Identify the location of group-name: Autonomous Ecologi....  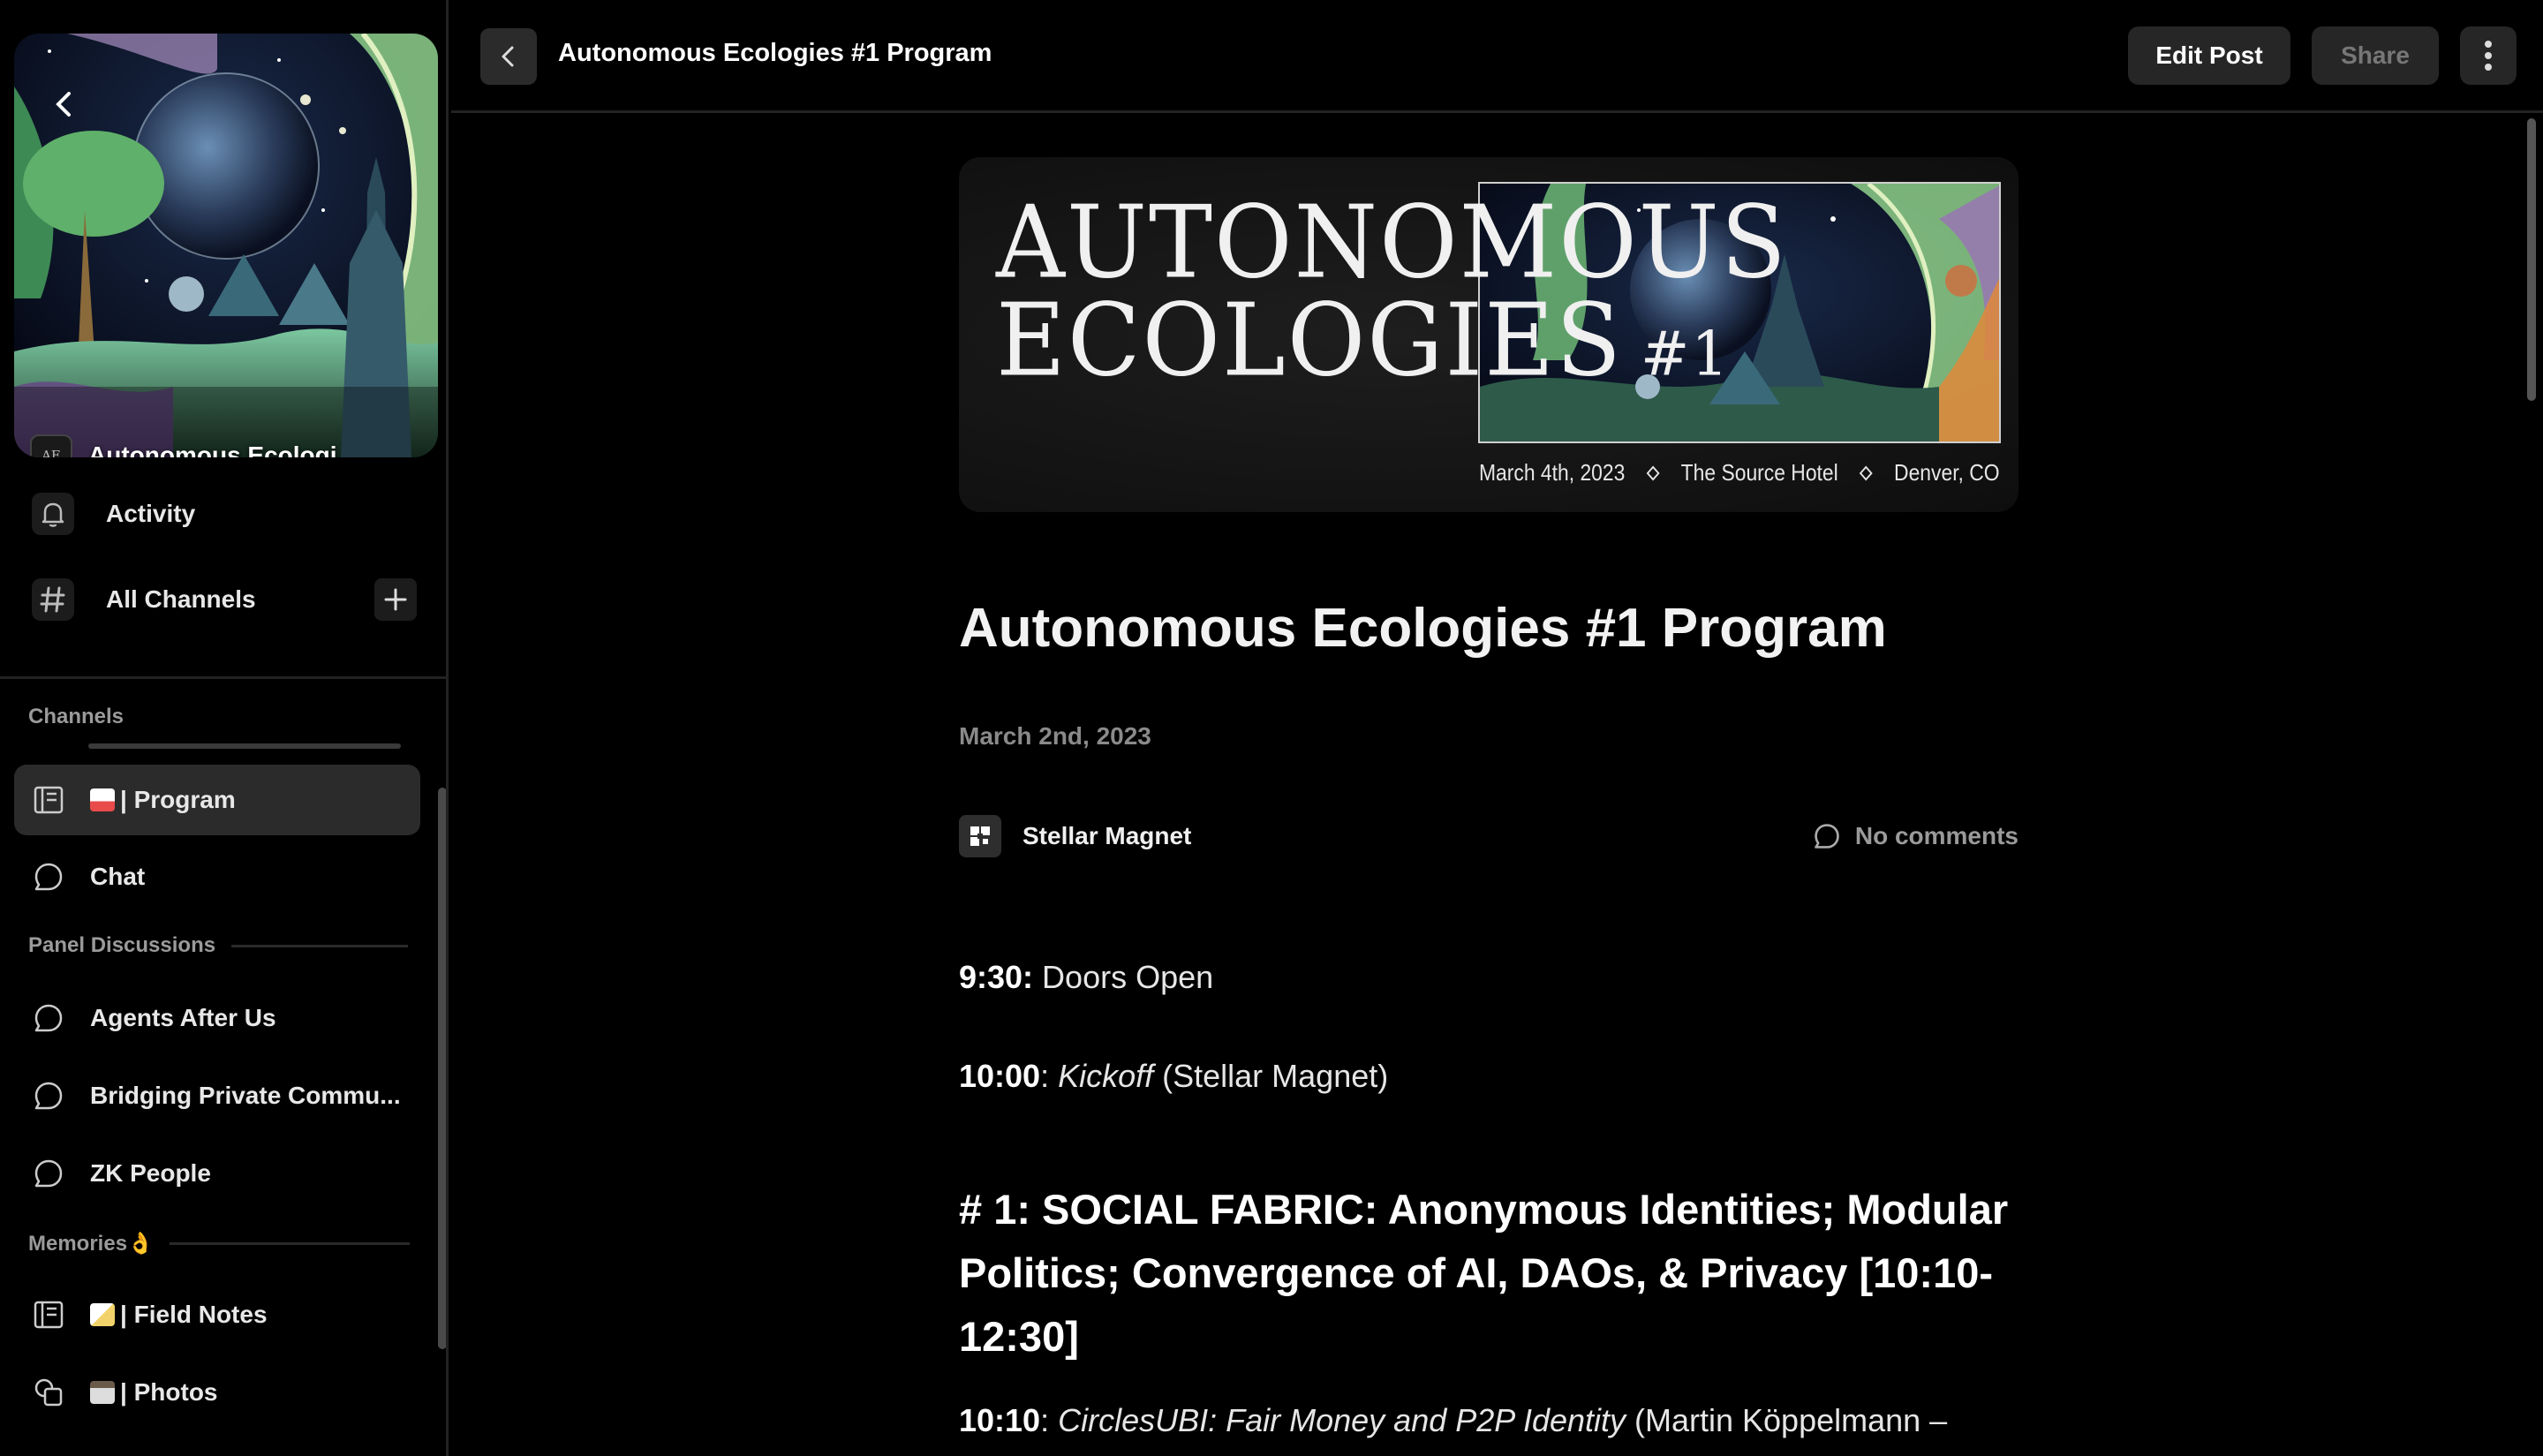
(223, 449).